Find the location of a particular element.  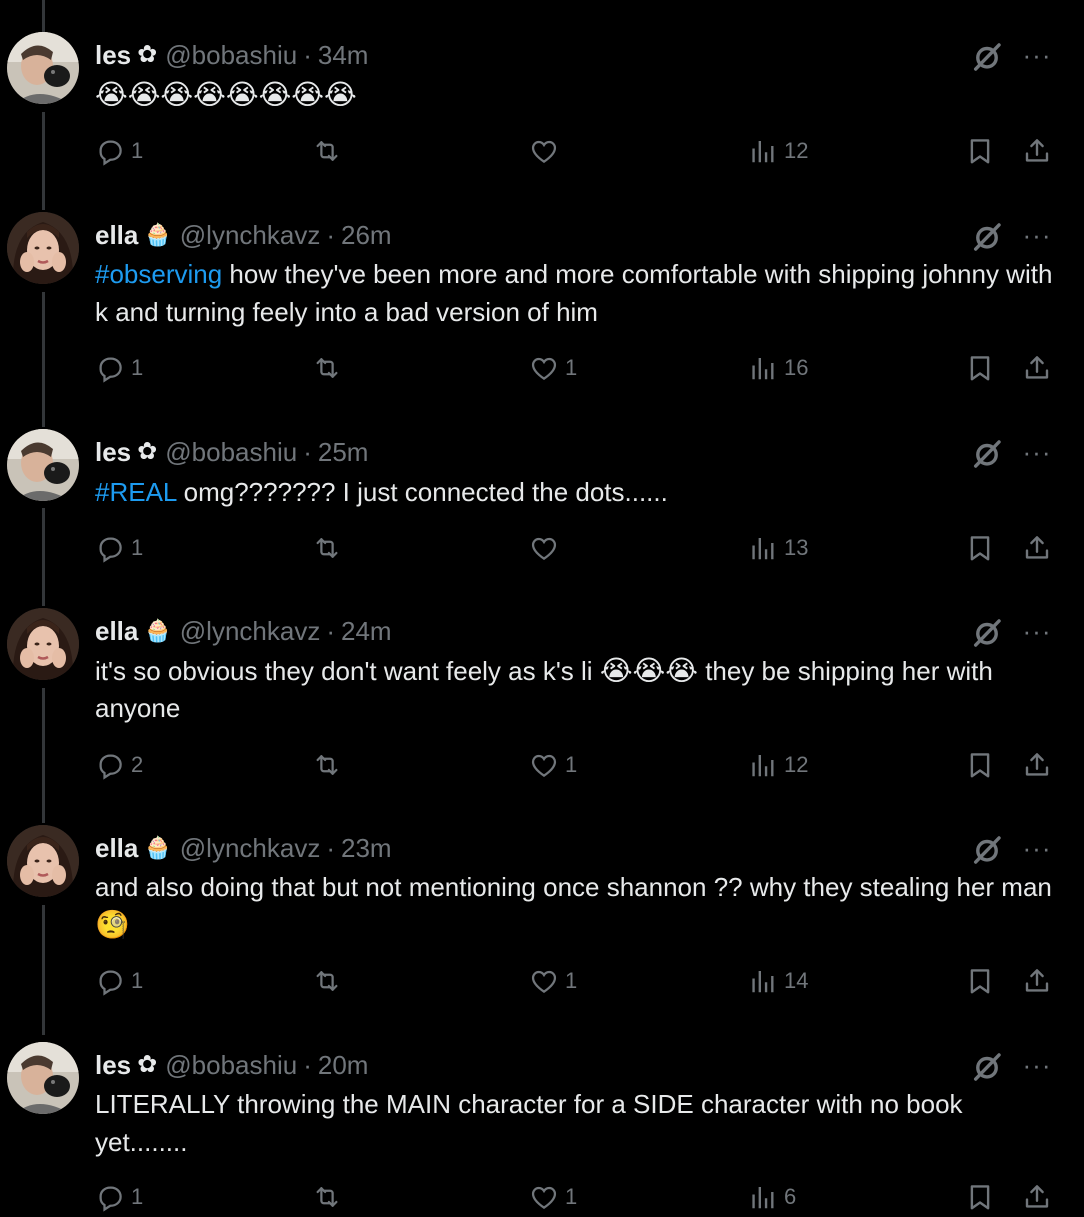

hashtag-link: #REAL is located at coordinates (135, 492).